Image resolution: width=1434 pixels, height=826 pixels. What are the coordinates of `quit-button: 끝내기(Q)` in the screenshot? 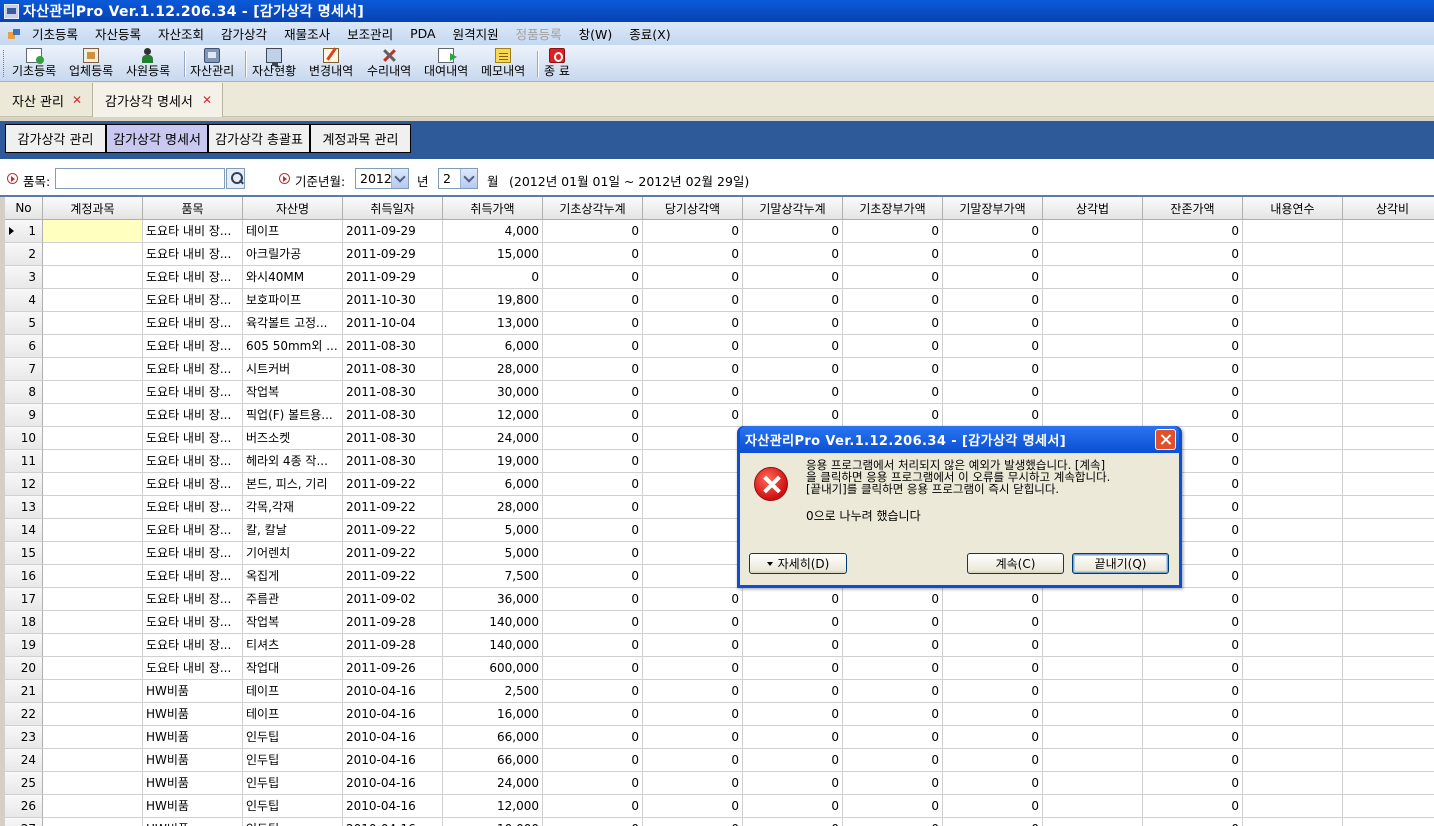 It's located at (1120, 563).